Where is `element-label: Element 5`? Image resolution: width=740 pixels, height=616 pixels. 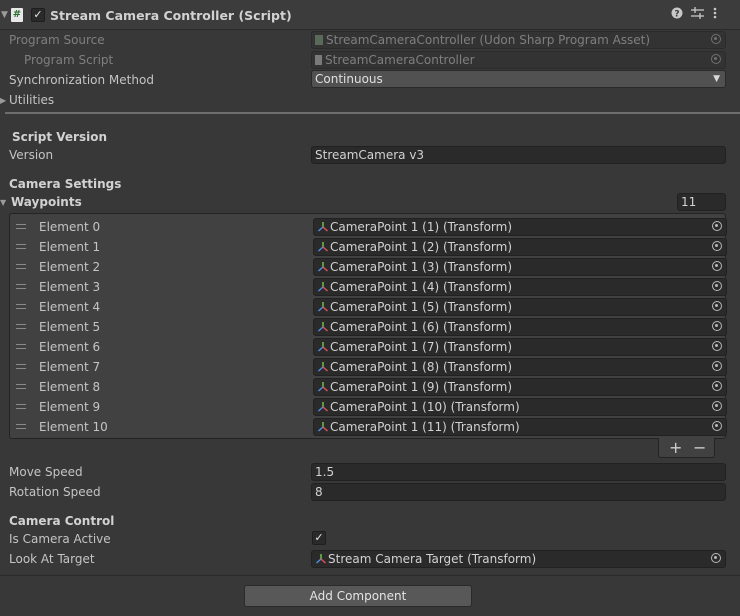
element-label: Element 5 is located at coordinates (70, 327).